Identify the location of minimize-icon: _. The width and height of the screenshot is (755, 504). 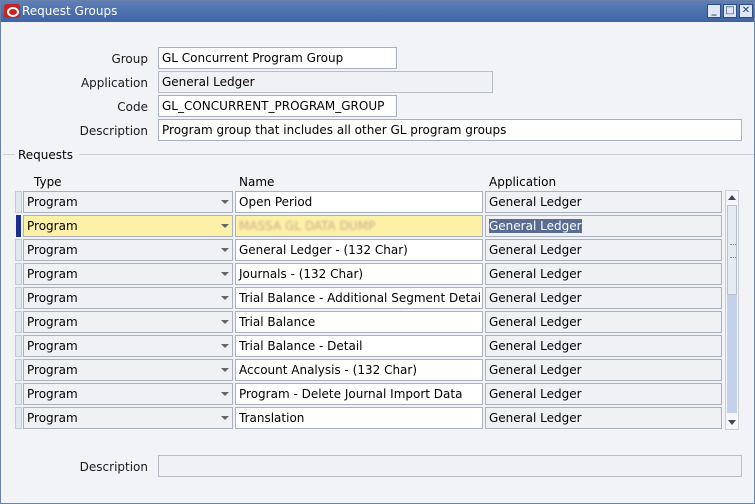
(714, 11).